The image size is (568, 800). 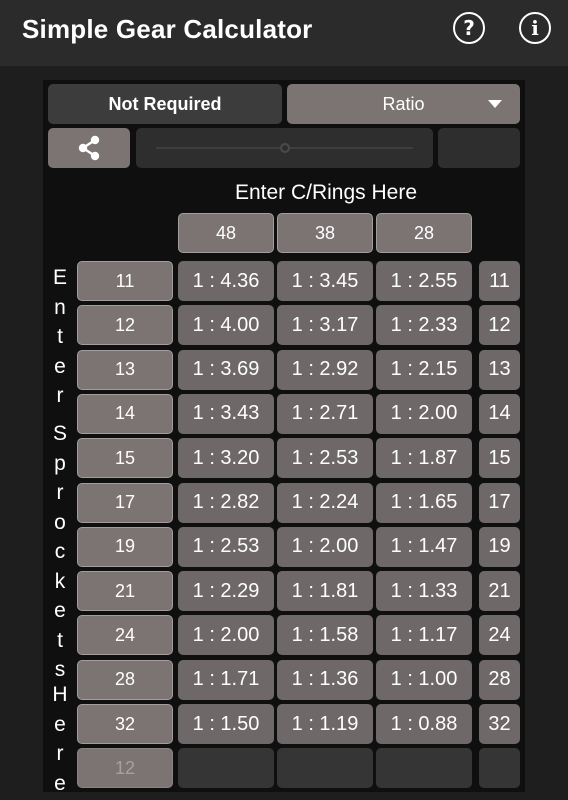 What do you see at coordinates (424, 458) in the screenshot?
I see `ratio-cell: 1 : 1.87` at bounding box center [424, 458].